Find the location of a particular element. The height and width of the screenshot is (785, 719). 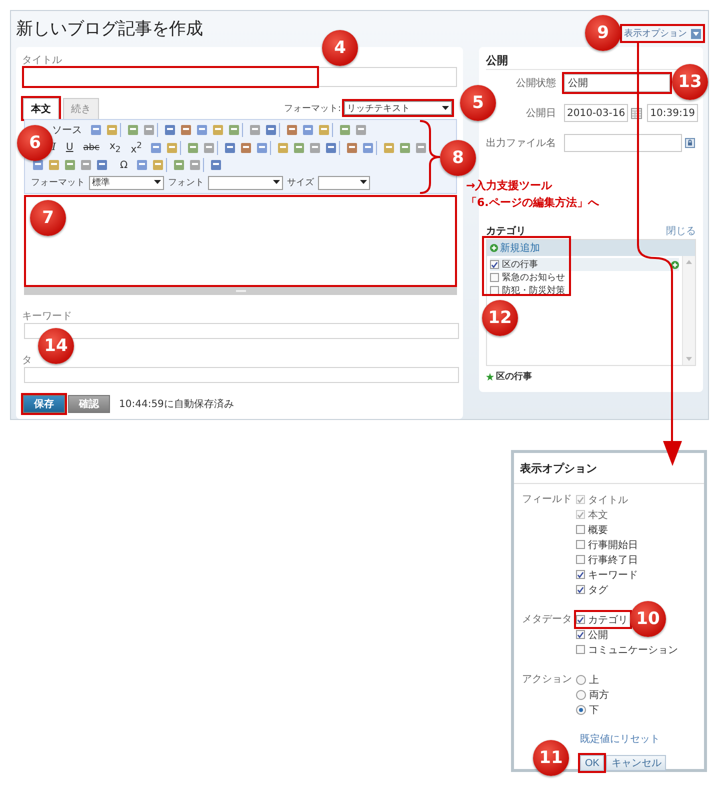

status-select: 公開 is located at coordinates (617, 83).